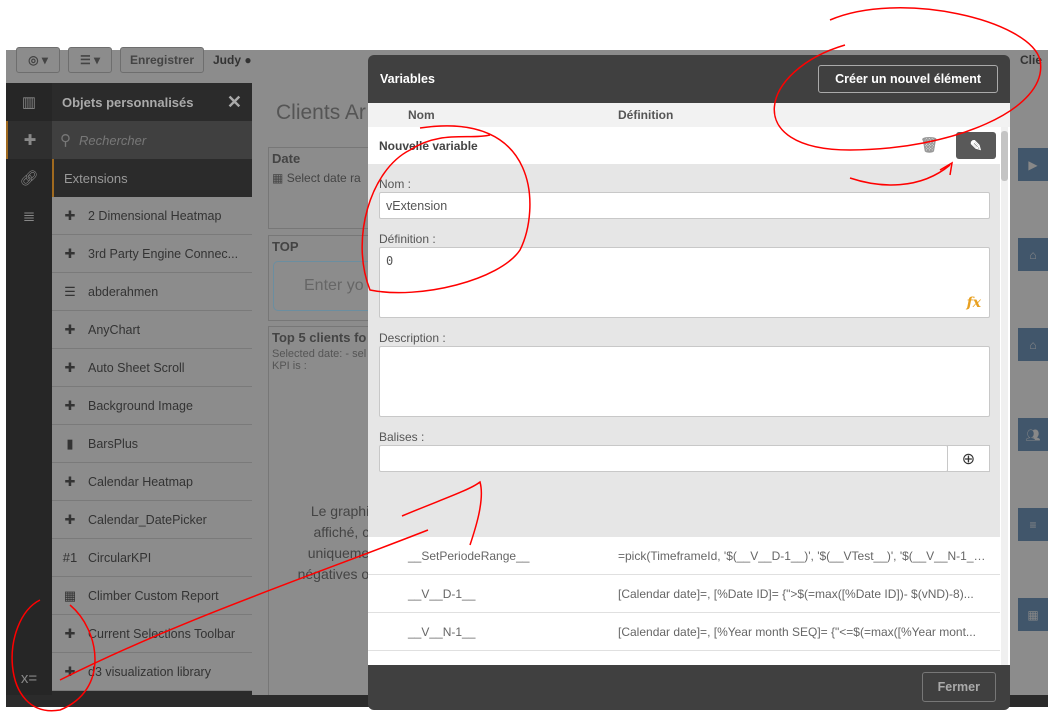 This screenshot has height=726, width=1048. What do you see at coordinates (152, 368) in the screenshot?
I see `extension-item: ✚ Auto Sheet Scroll` at bounding box center [152, 368].